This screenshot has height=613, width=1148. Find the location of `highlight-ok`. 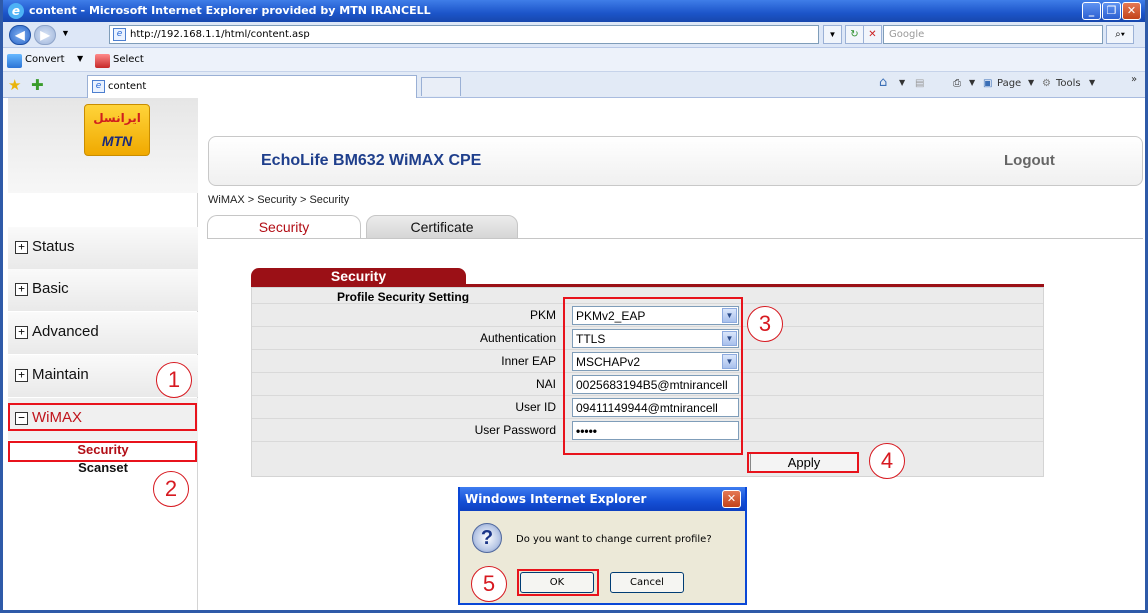

highlight-ok is located at coordinates (558, 582).